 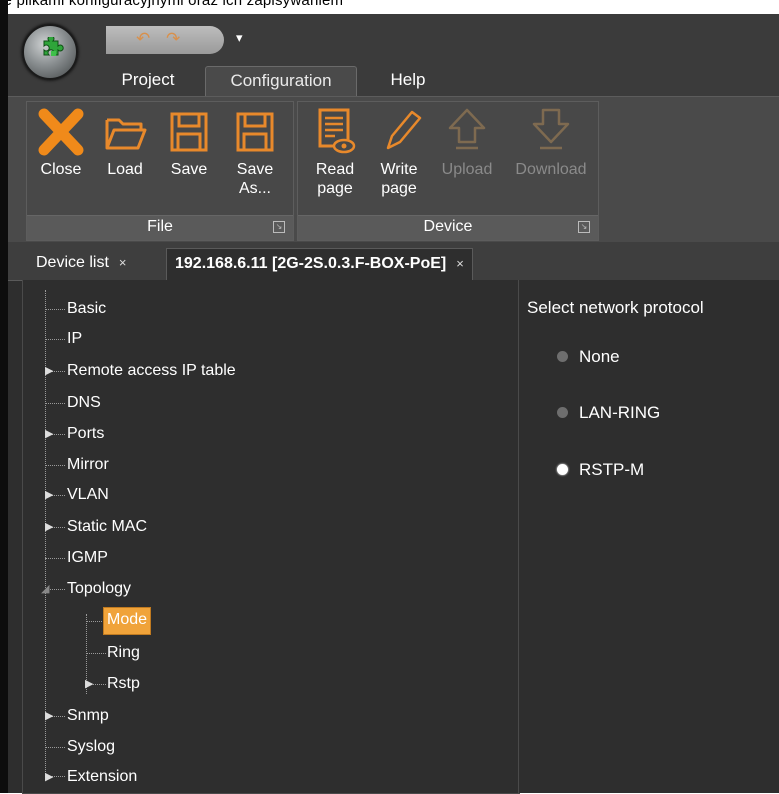 What do you see at coordinates (86, 589) in the screenshot?
I see `tree-item-topology: ◢ Topology` at bounding box center [86, 589].